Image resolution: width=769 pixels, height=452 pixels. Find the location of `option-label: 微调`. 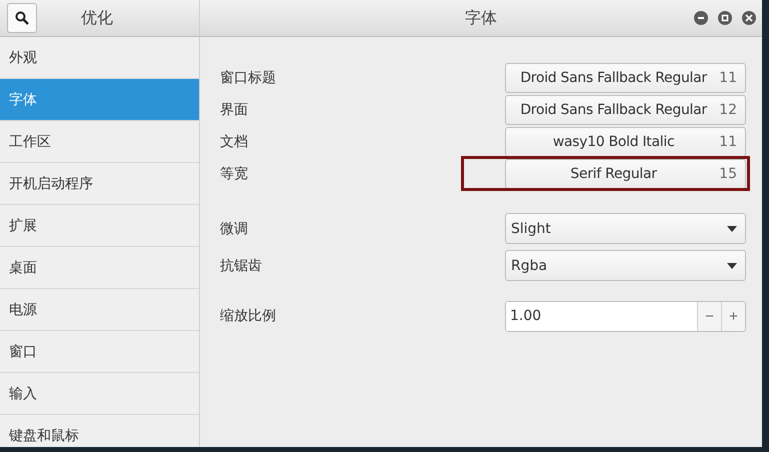

option-label: 微调 is located at coordinates (234, 229).